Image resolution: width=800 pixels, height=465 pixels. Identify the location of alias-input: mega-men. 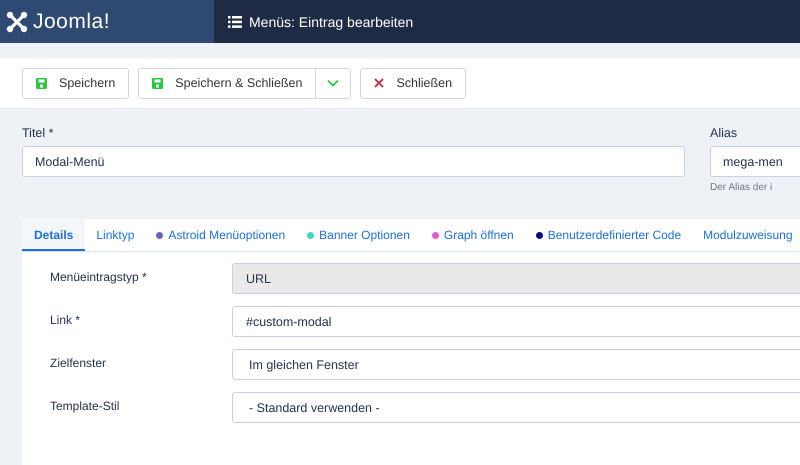
(755, 161).